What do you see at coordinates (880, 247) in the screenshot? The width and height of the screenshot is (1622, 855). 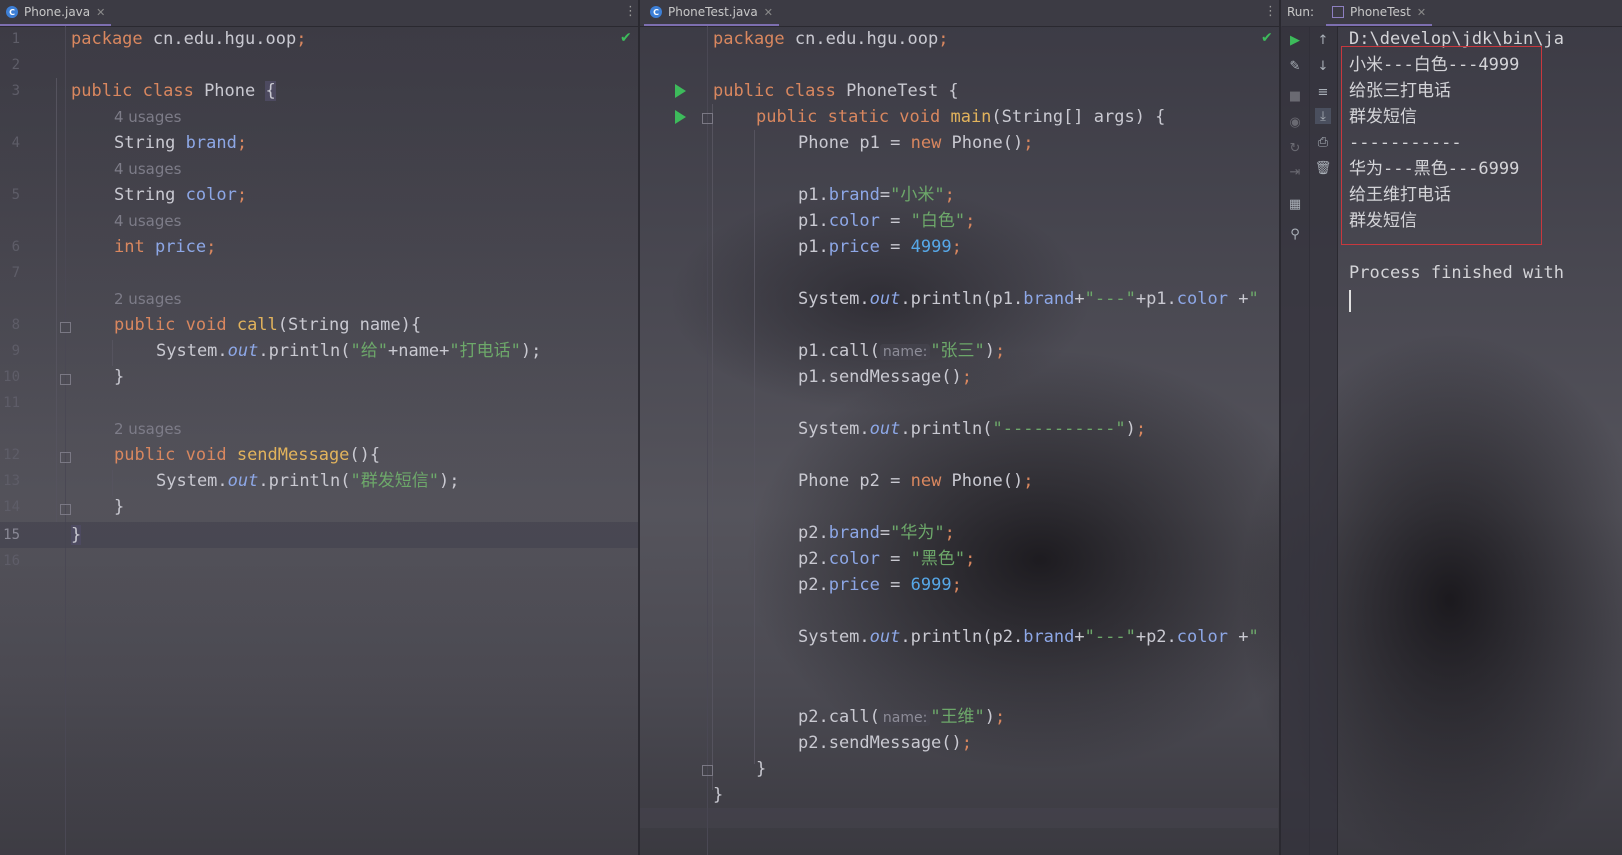 I see `code-line: p1.price = 4999;` at bounding box center [880, 247].